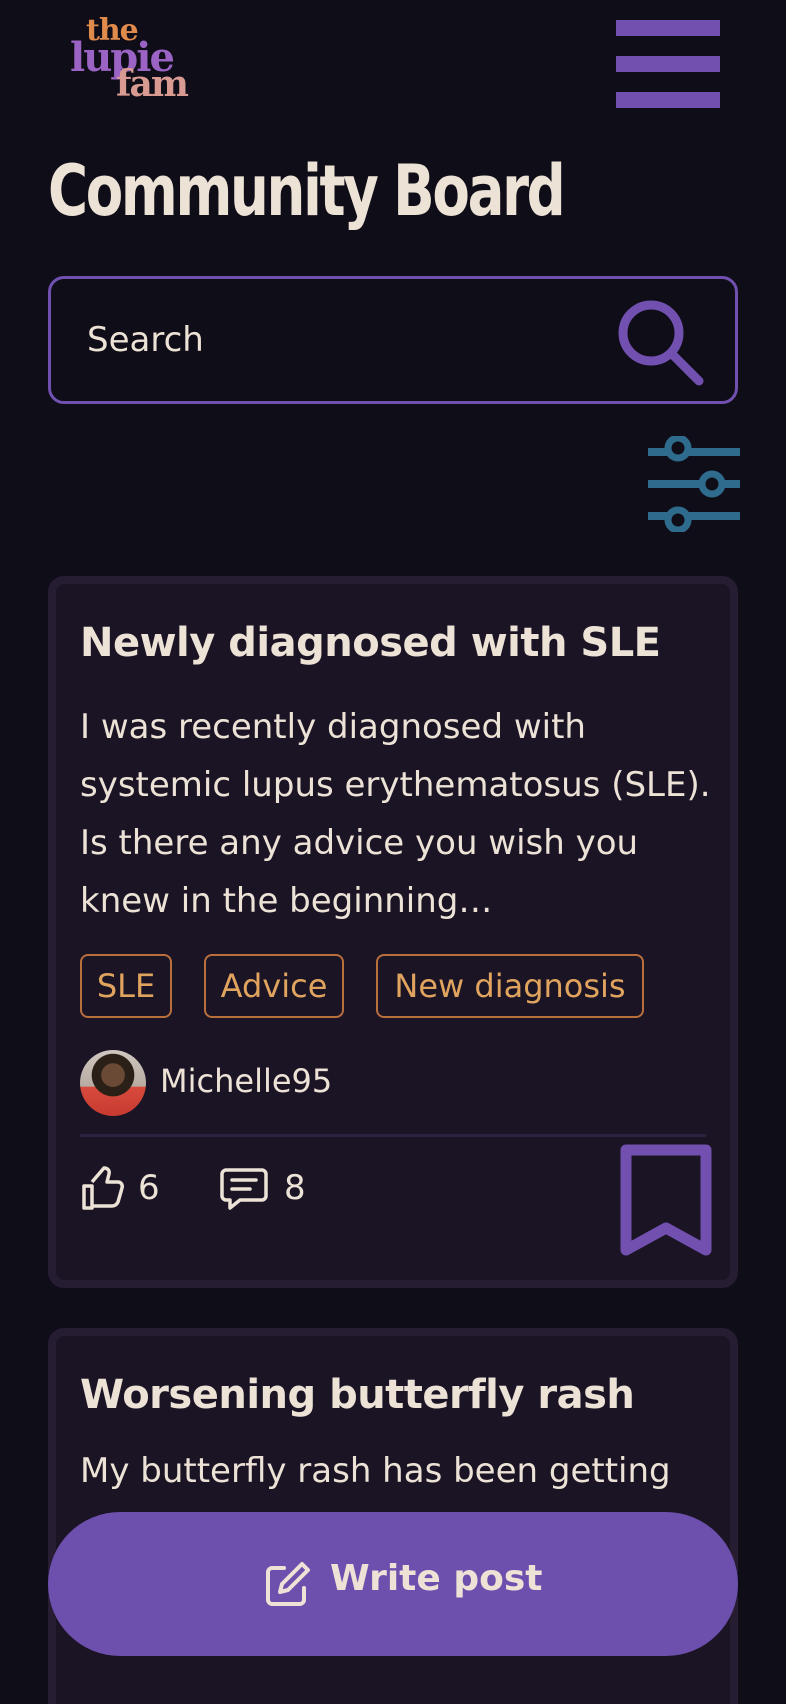 The height and width of the screenshot is (1704, 786). I want to click on filter-sliders-icon, so click(694, 484).